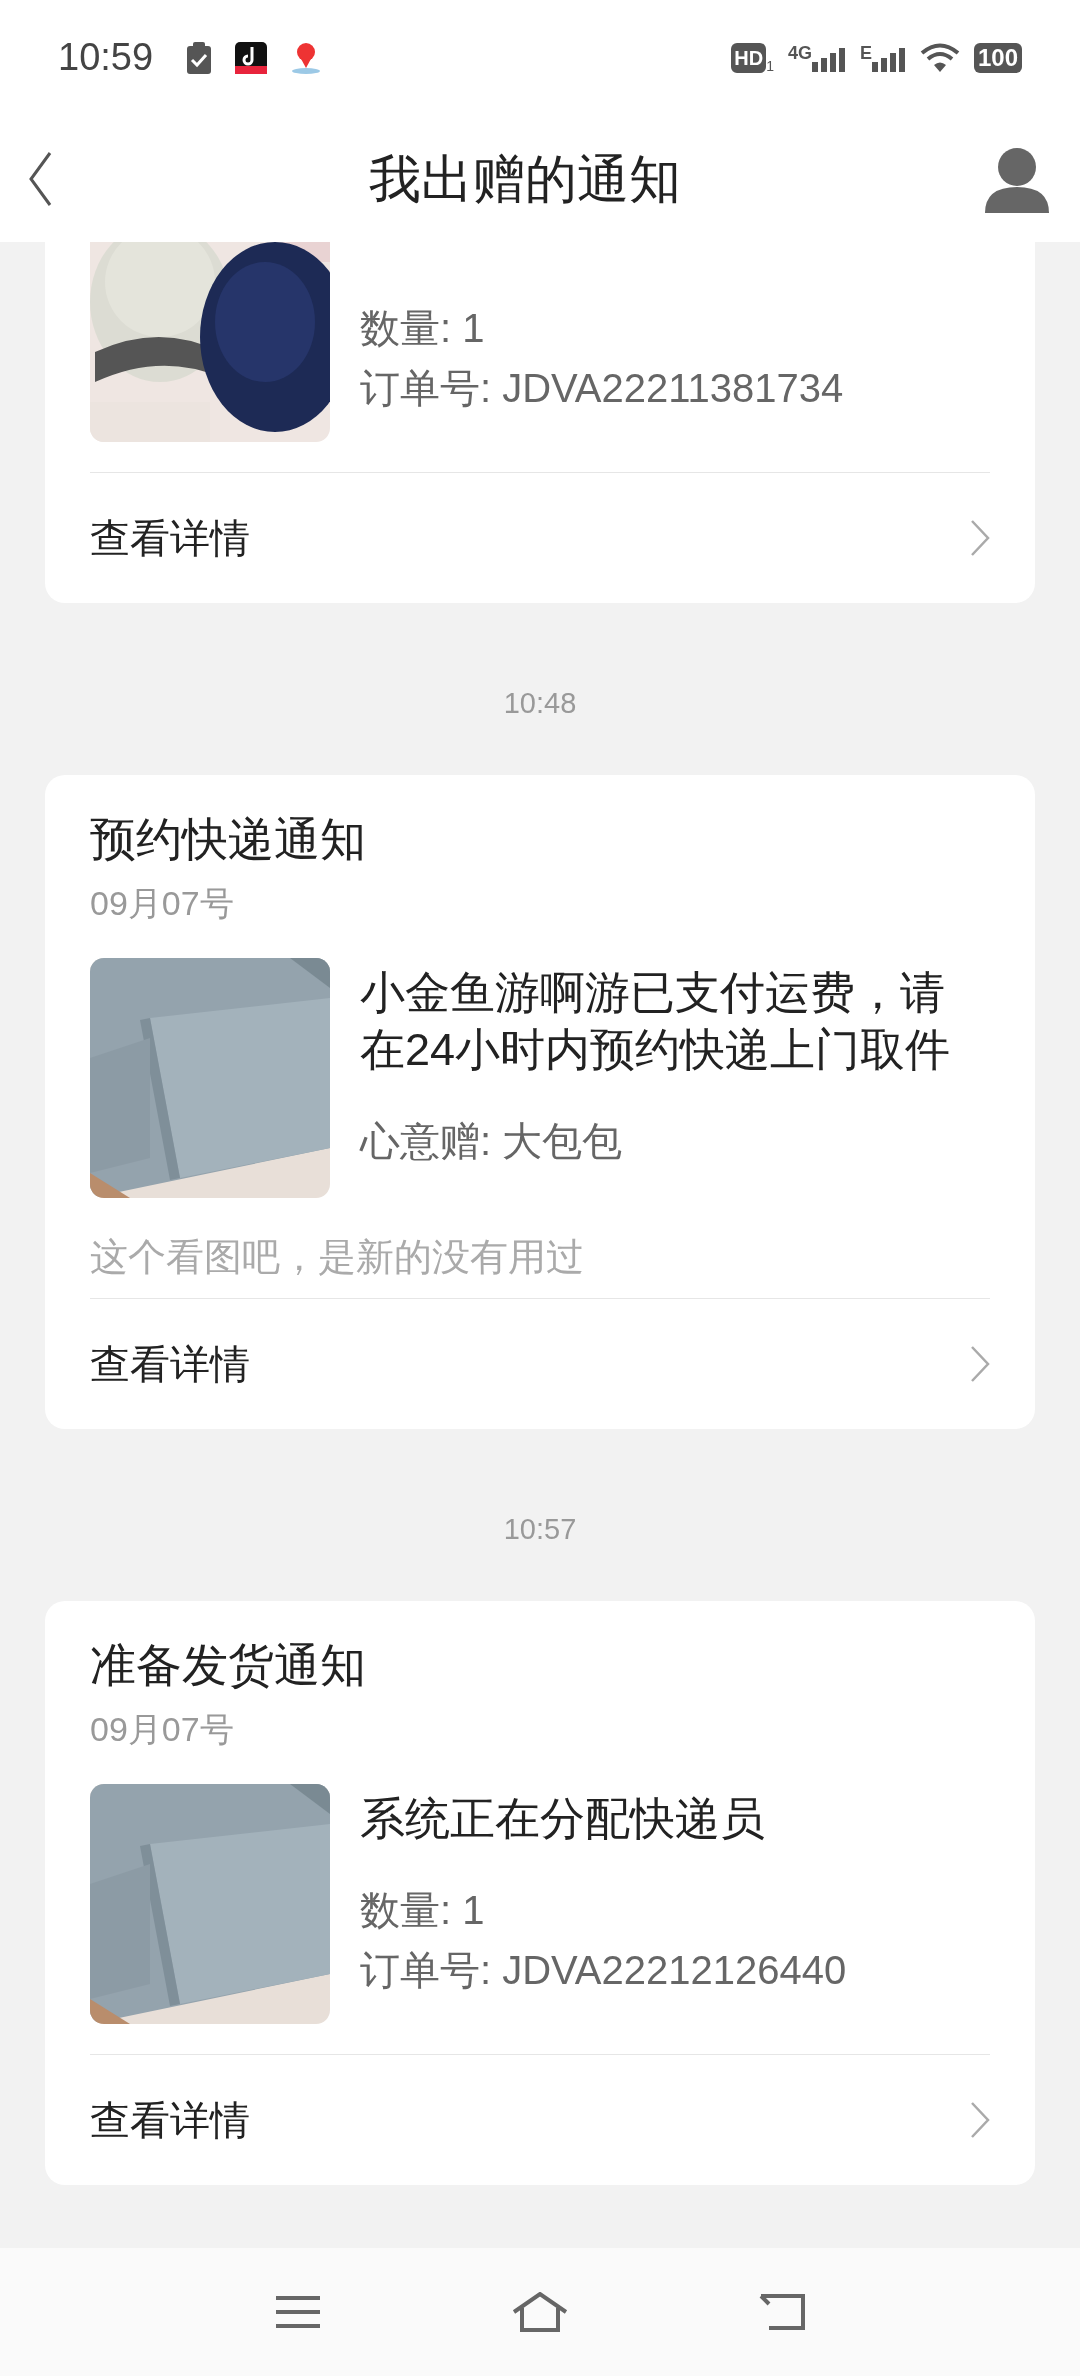 Image resolution: width=1080 pixels, height=2376 pixels. Describe the element at coordinates (563, 1819) in the screenshot. I see `notice-message: 系统正在分配快递员` at that location.